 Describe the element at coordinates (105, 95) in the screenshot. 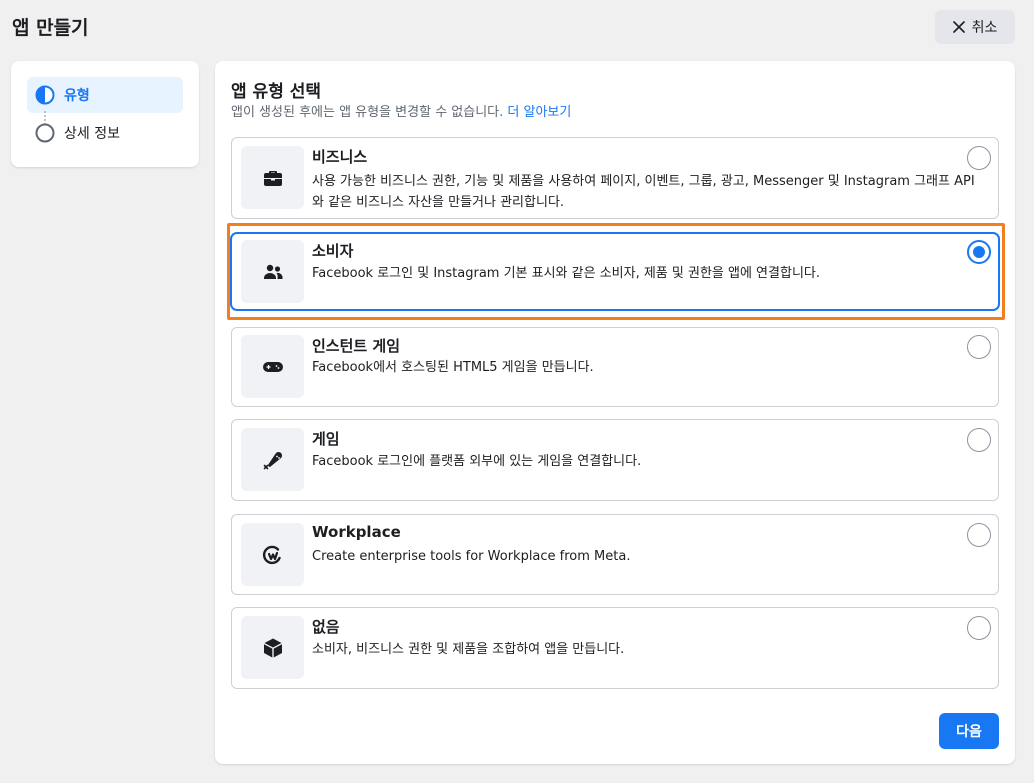

I see `step-type: 유형` at that location.